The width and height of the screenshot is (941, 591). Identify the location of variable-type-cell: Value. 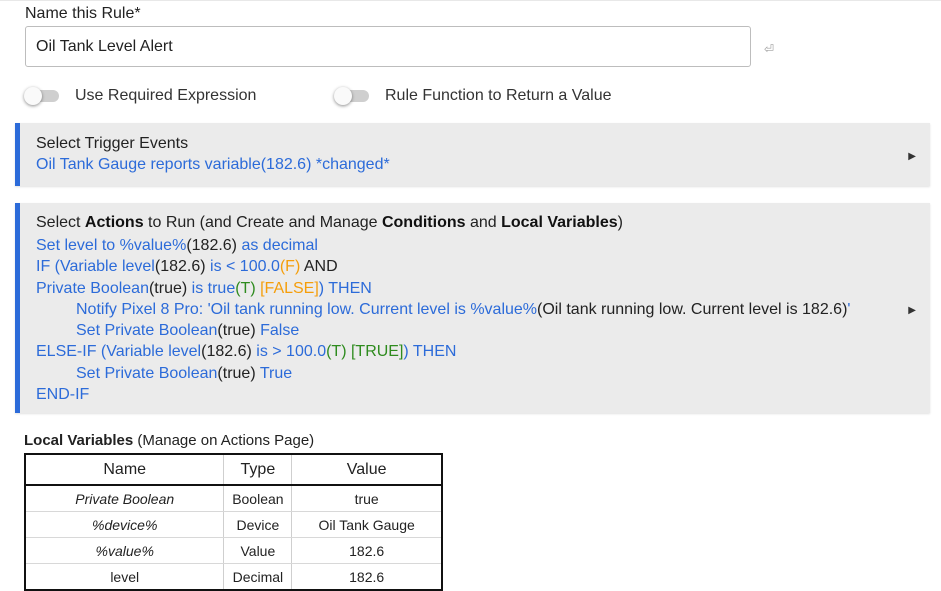
(258, 550).